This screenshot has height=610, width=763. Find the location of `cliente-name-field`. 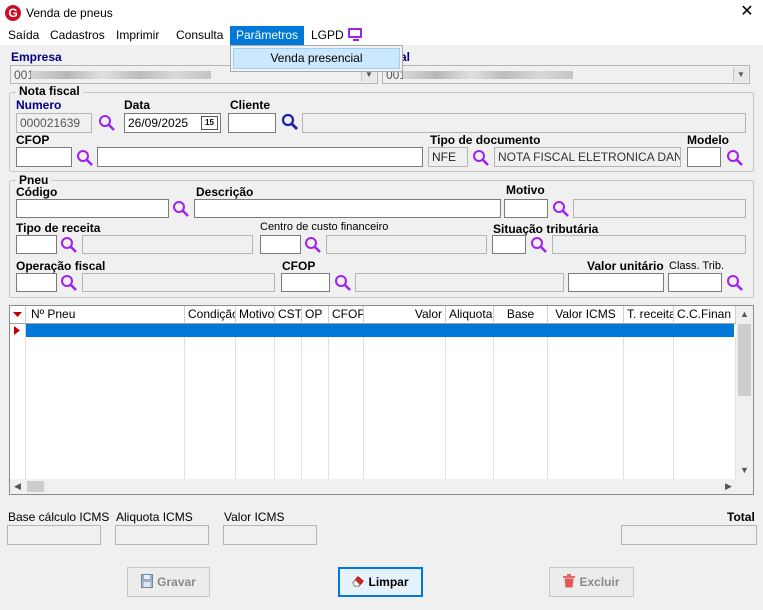

cliente-name-field is located at coordinates (524, 123).